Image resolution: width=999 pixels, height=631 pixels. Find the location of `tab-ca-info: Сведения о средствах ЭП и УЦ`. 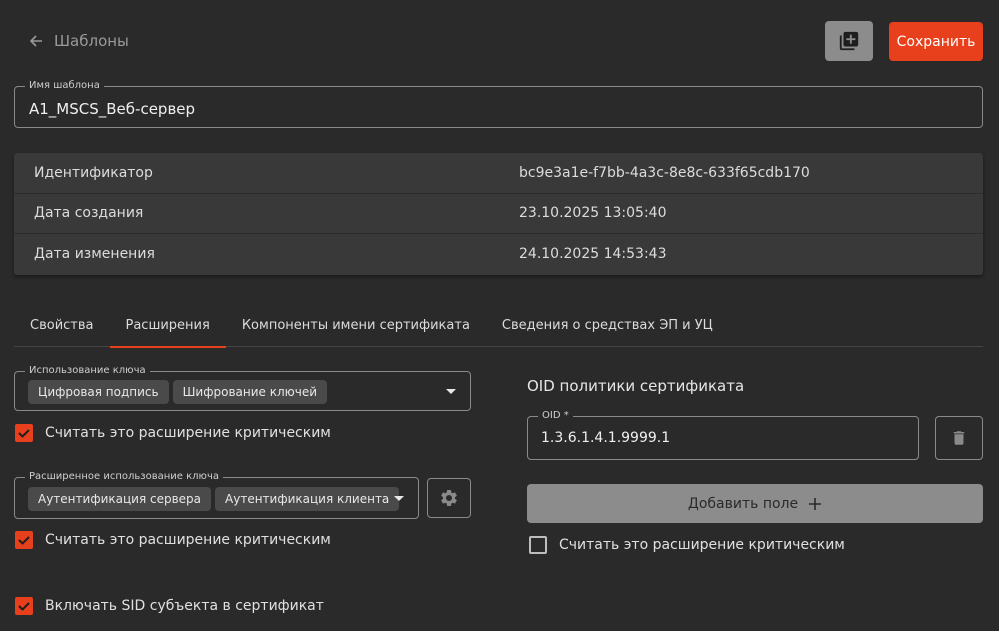

tab-ca-info: Сведения о средствах ЭП и УЦ is located at coordinates (607, 325).